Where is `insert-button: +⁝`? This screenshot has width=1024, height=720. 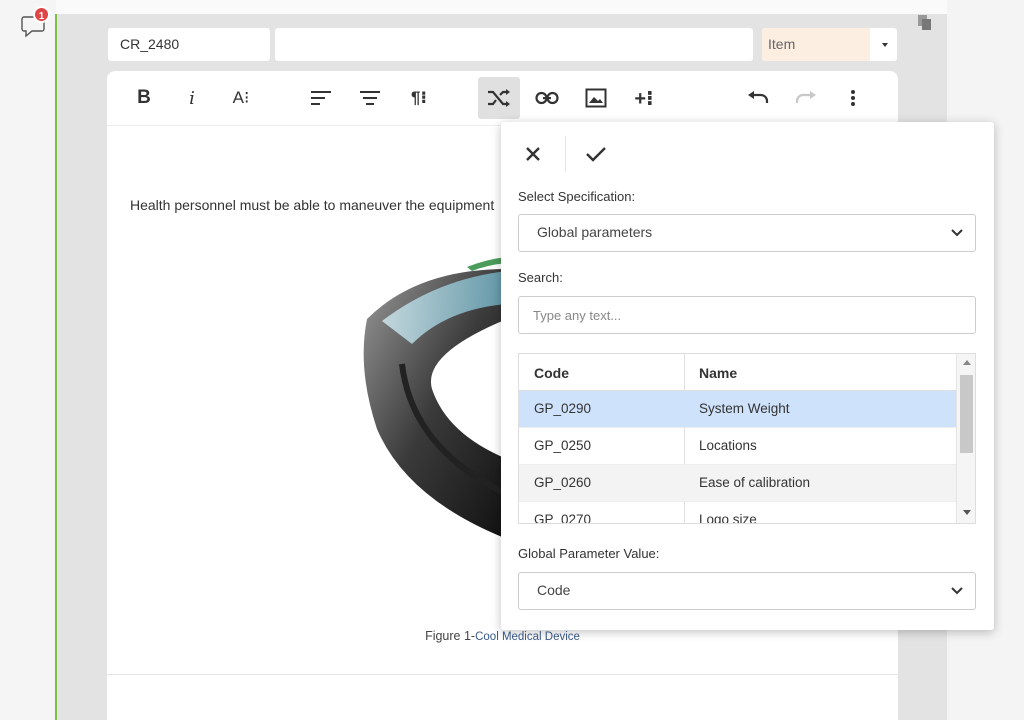
insert-button: +⁝ is located at coordinates (644, 98).